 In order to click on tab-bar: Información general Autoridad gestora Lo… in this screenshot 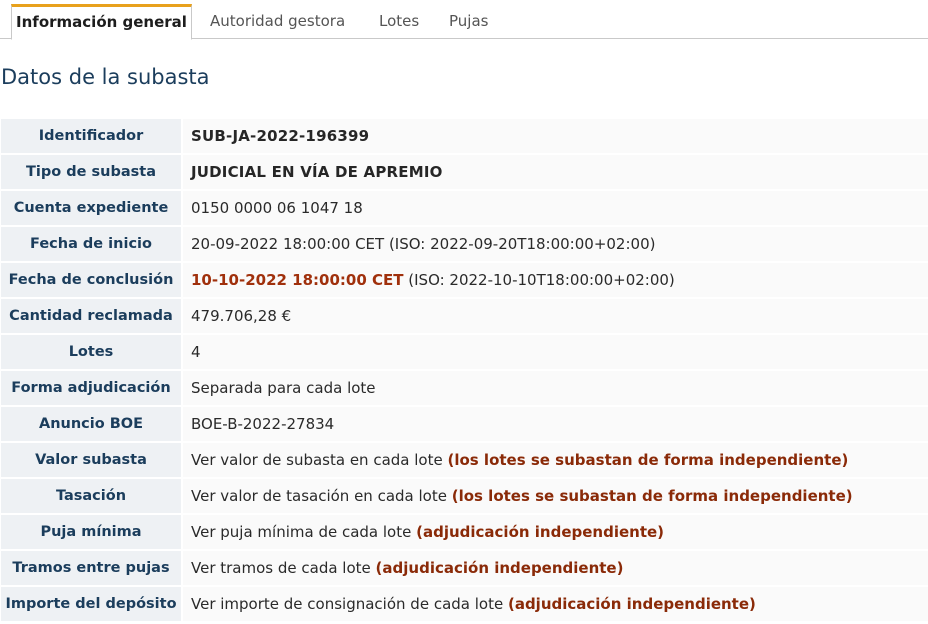, I will do `click(464, 20)`.